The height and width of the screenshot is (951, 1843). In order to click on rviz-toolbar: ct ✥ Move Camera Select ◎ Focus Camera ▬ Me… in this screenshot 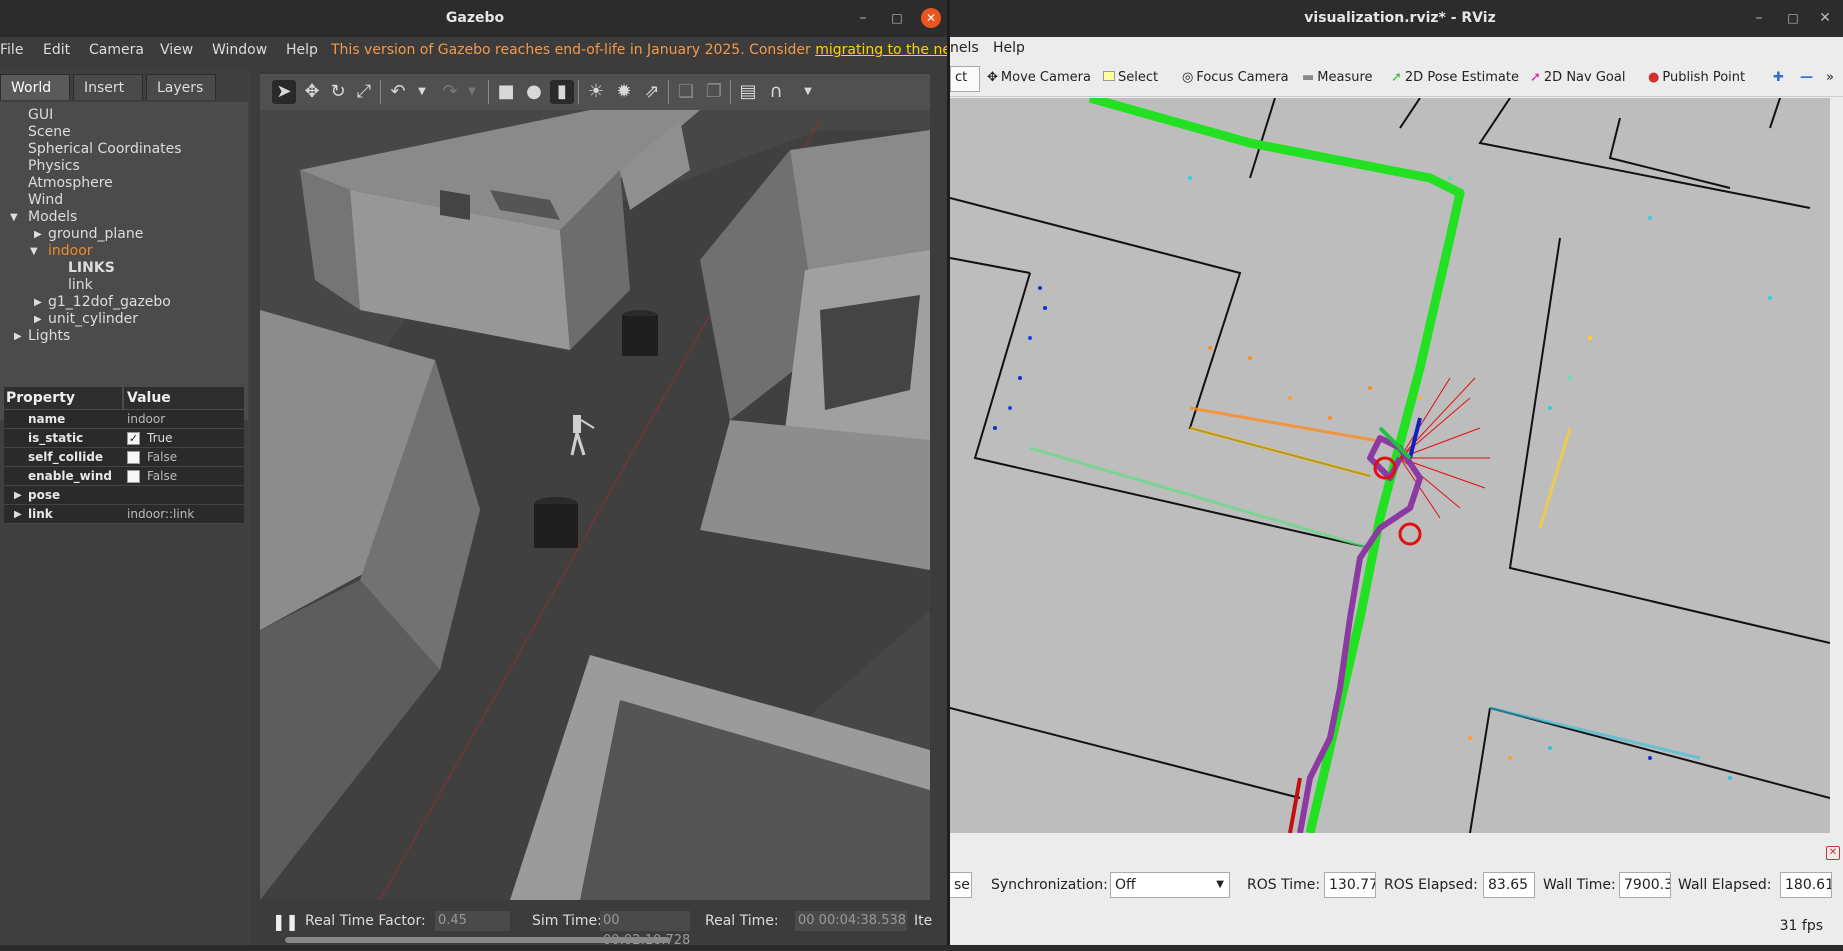, I will do `click(1396, 79)`.